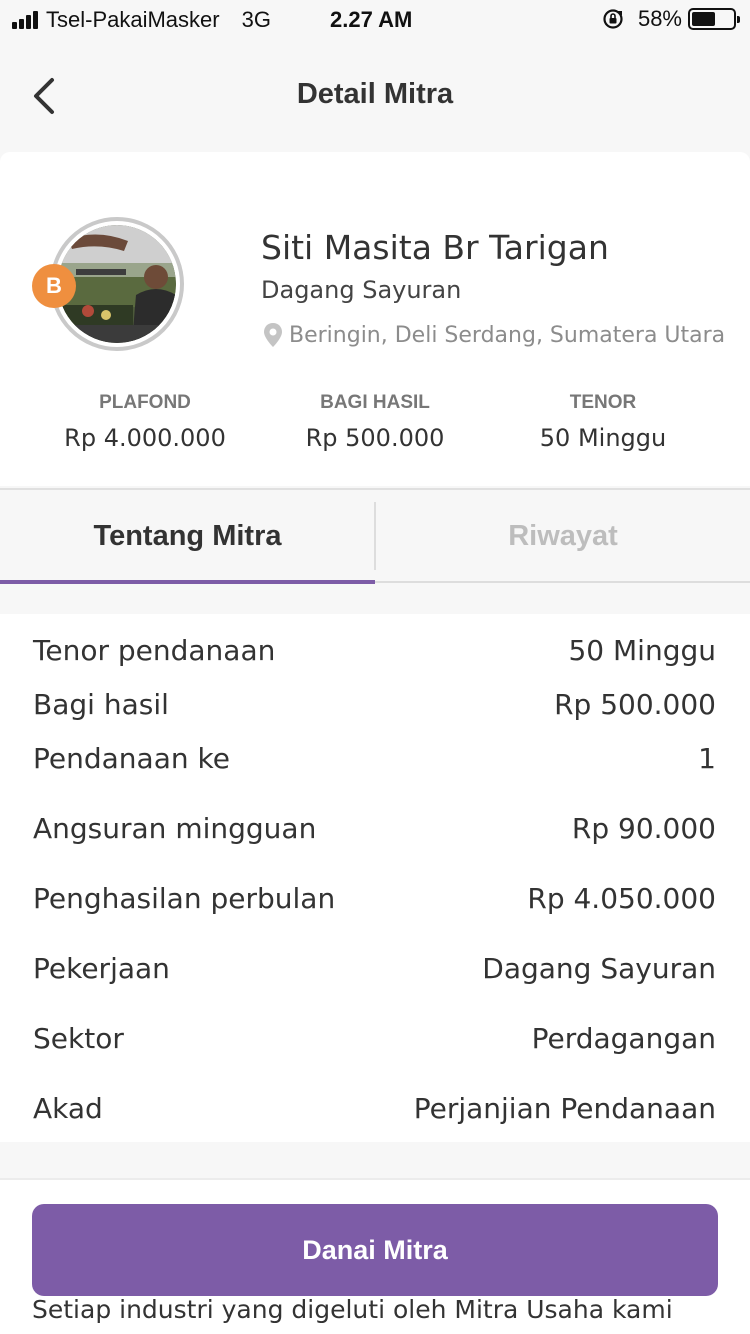 The height and width of the screenshot is (1334, 750). I want to click on tab-riwayat: Riwayat, so click(563, 536).